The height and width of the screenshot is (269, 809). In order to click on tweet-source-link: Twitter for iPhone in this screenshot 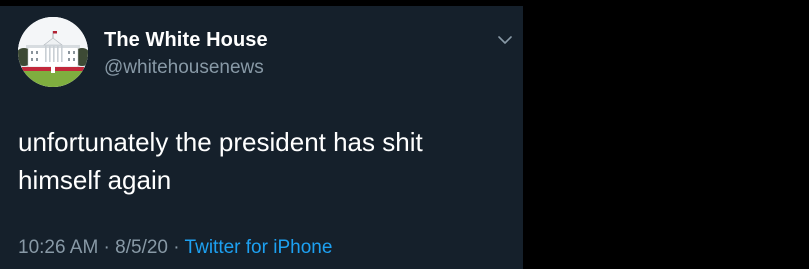, I will do `click(259, 247)`.